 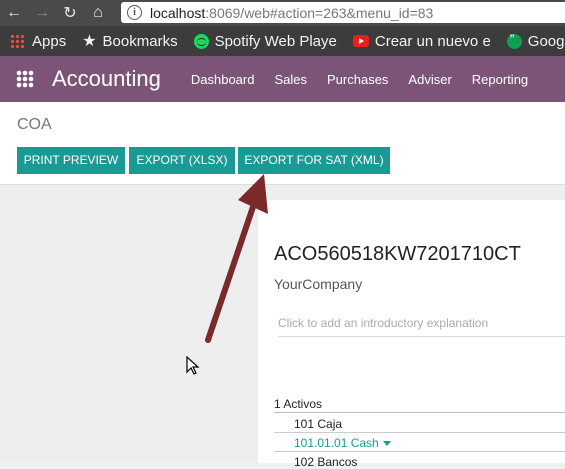 What do you see at coordinates (17, 41) in the screenshot?
I see `apps-grid-icon` at bounding box center [17, 41].